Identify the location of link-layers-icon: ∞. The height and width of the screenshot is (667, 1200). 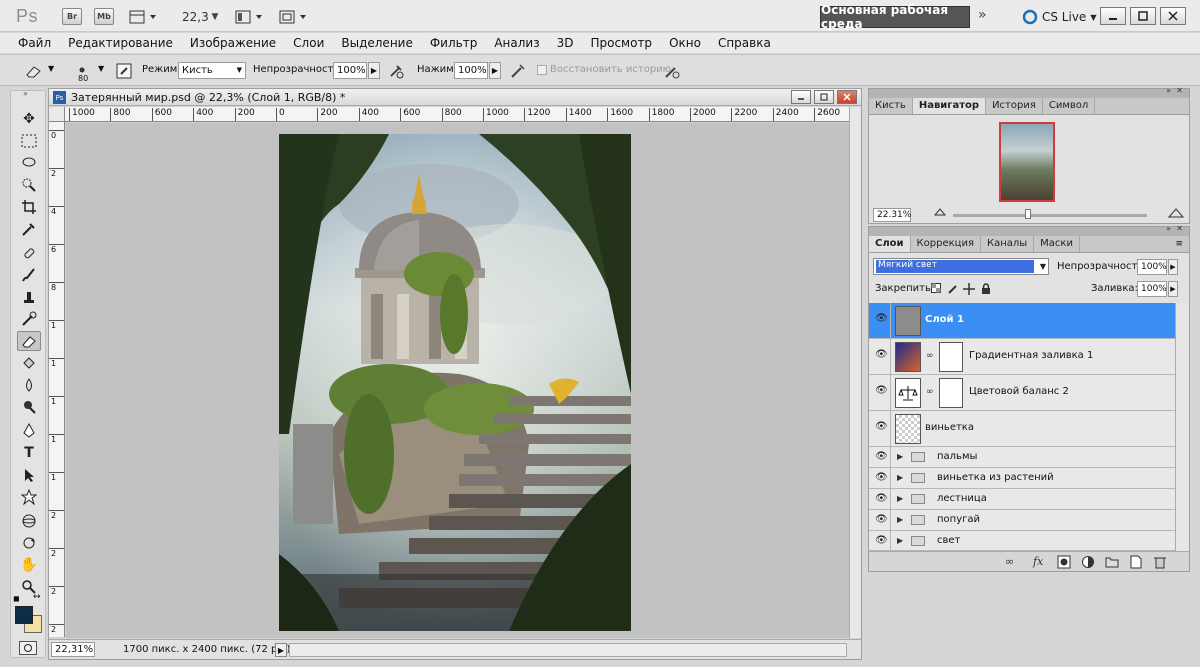
(1009, 561).